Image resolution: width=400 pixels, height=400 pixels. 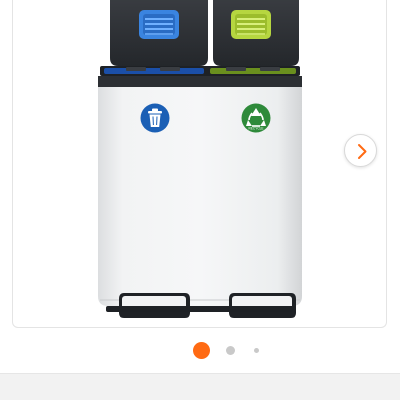 What do you see at coordinates (154, 71) in the screenshot?
I see `left-bucket-rim` at bounding box center [154, 71].